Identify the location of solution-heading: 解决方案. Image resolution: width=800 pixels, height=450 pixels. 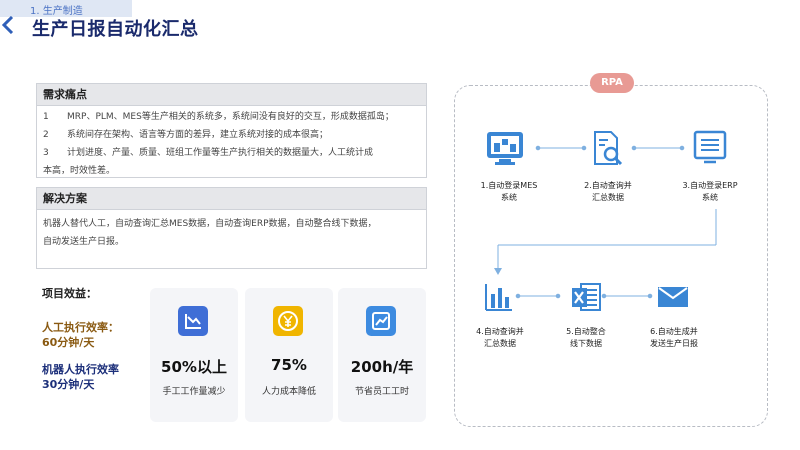
(231, 199).